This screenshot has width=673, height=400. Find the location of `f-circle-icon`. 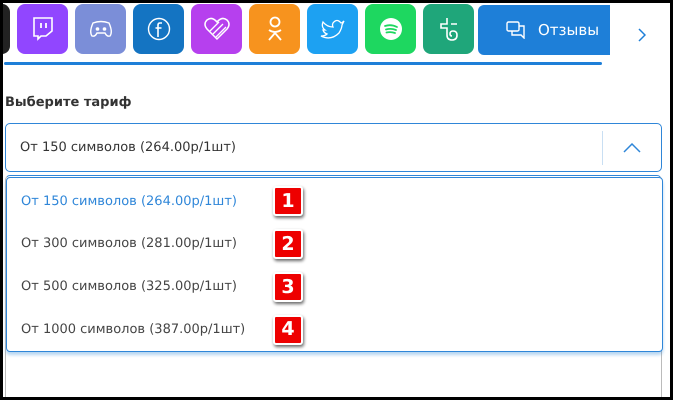

f-circle-icon is located at coordinates (158, 29).